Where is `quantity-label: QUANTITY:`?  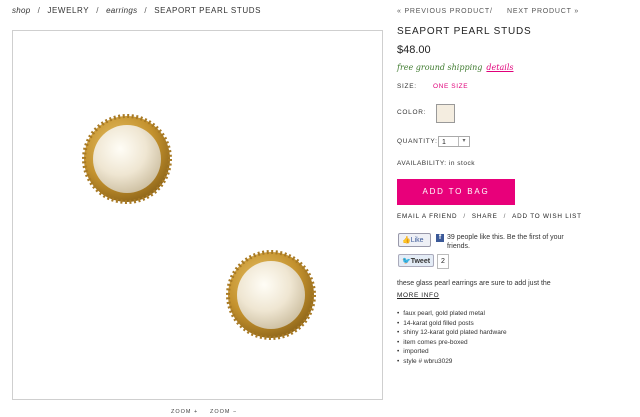 quantity-label: QUANTITY: is located at coordinates (417, 141).